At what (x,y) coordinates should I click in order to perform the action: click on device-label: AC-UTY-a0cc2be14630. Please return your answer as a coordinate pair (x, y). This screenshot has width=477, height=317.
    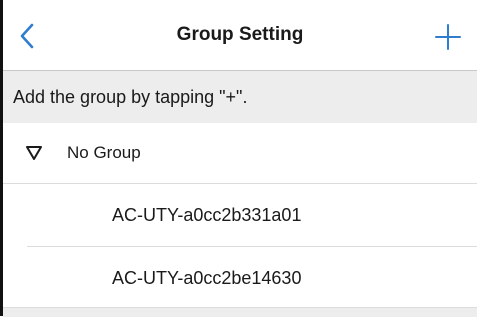
    Looking at the image, I should click on (207, 277).